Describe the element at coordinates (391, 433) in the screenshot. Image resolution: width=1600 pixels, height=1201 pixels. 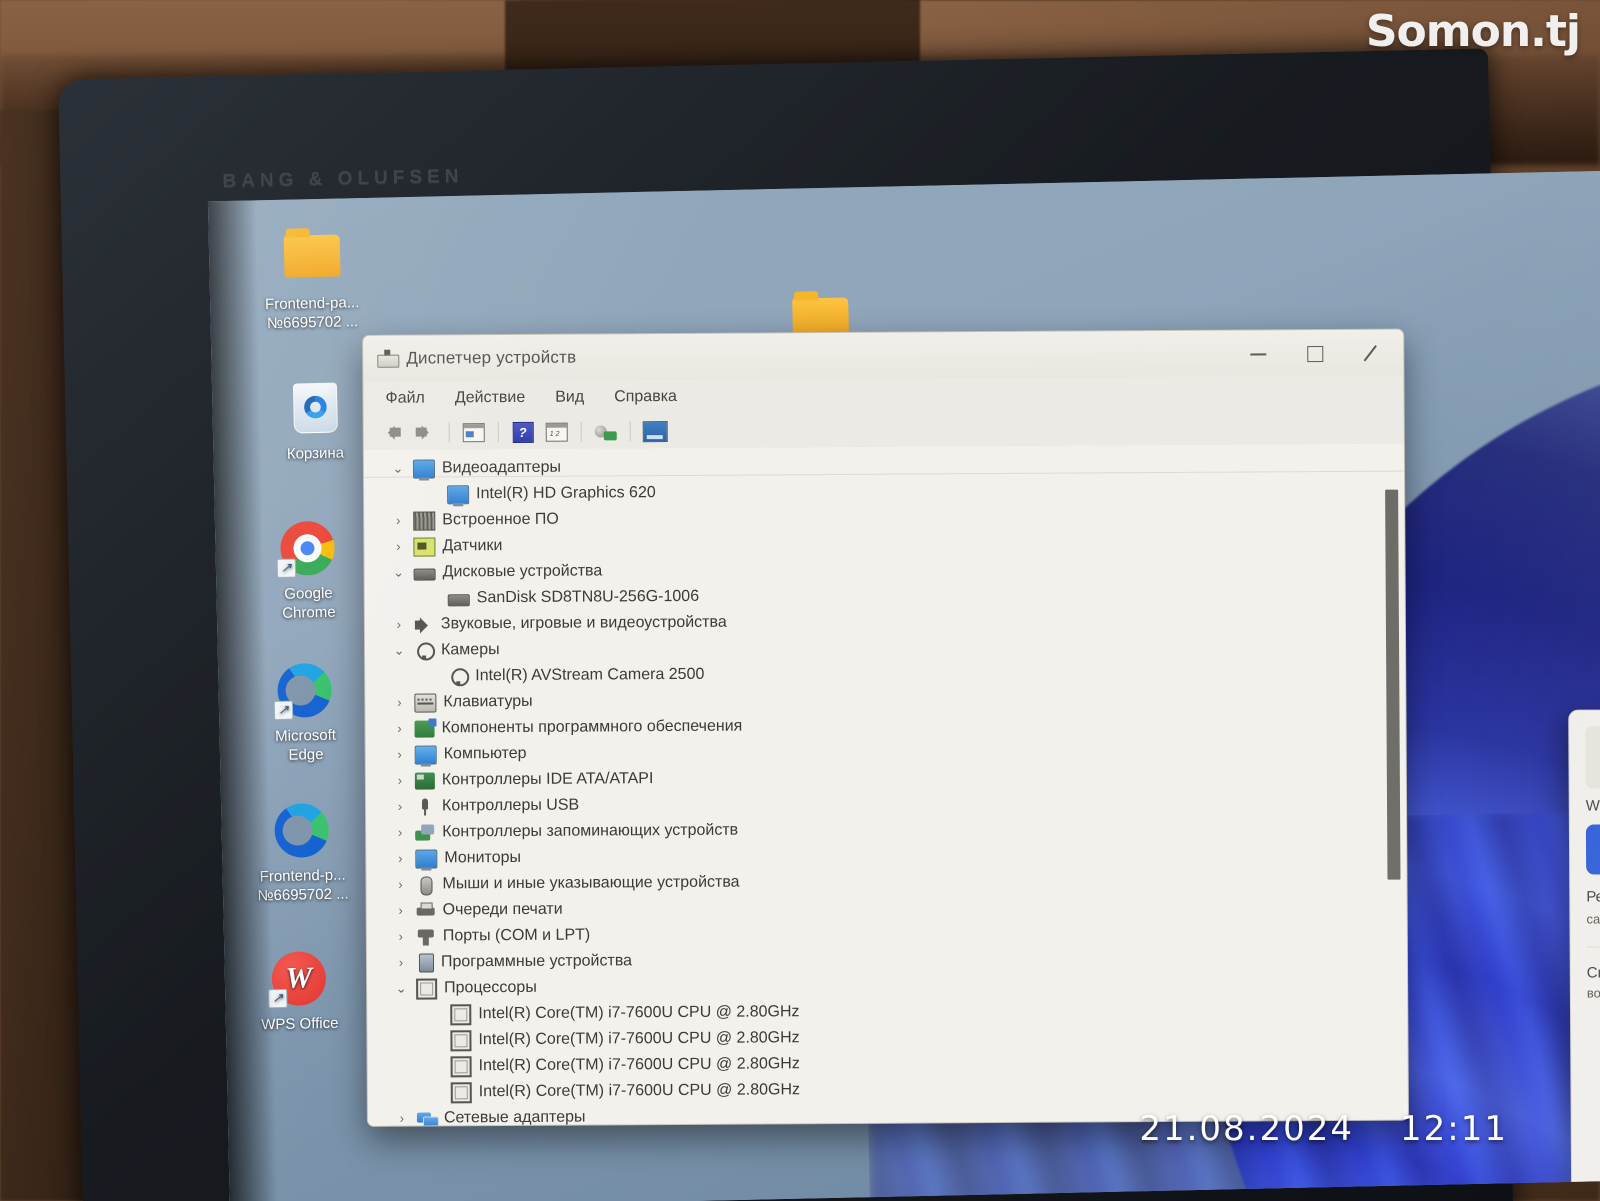
I see `back-button` at that location.